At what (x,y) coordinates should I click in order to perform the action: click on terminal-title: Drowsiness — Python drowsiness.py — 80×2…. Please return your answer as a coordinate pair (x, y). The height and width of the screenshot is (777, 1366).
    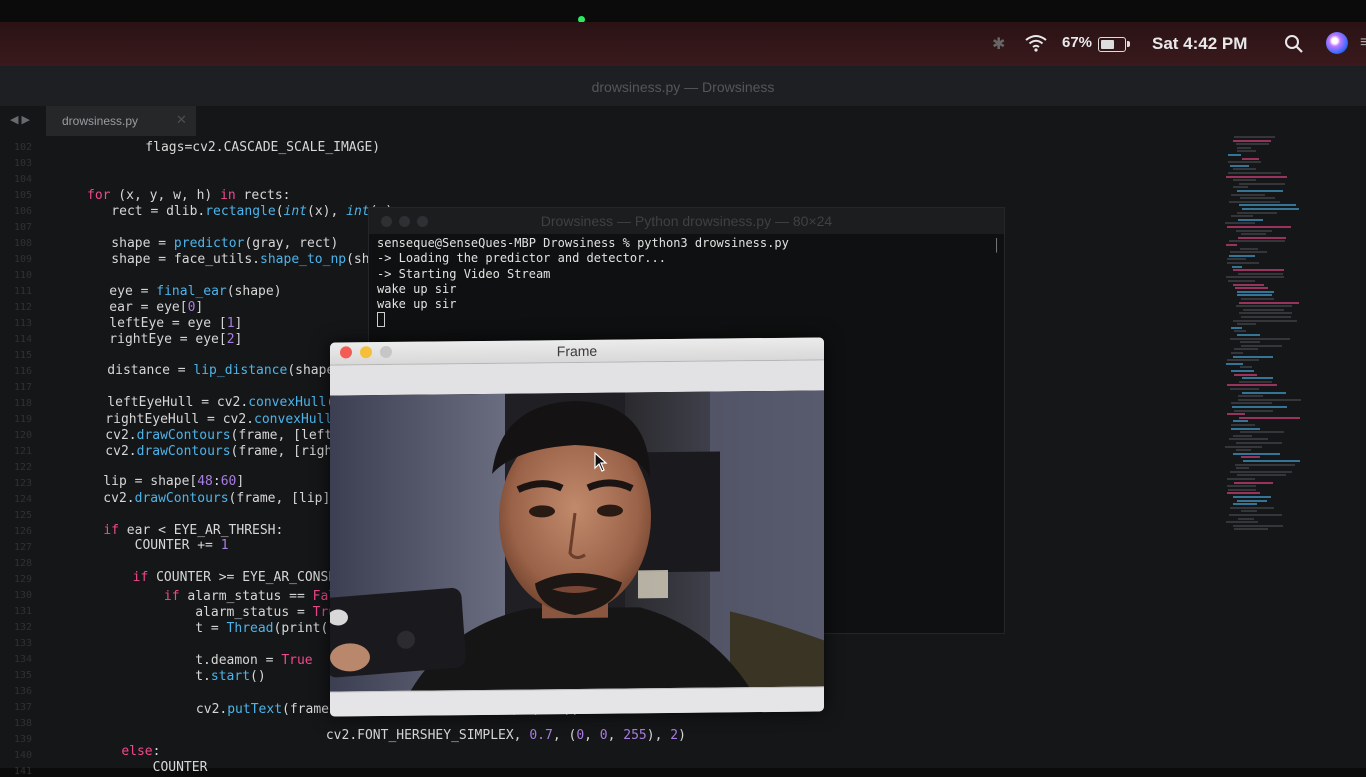
    Looking at the image, I should click on (686, 221).